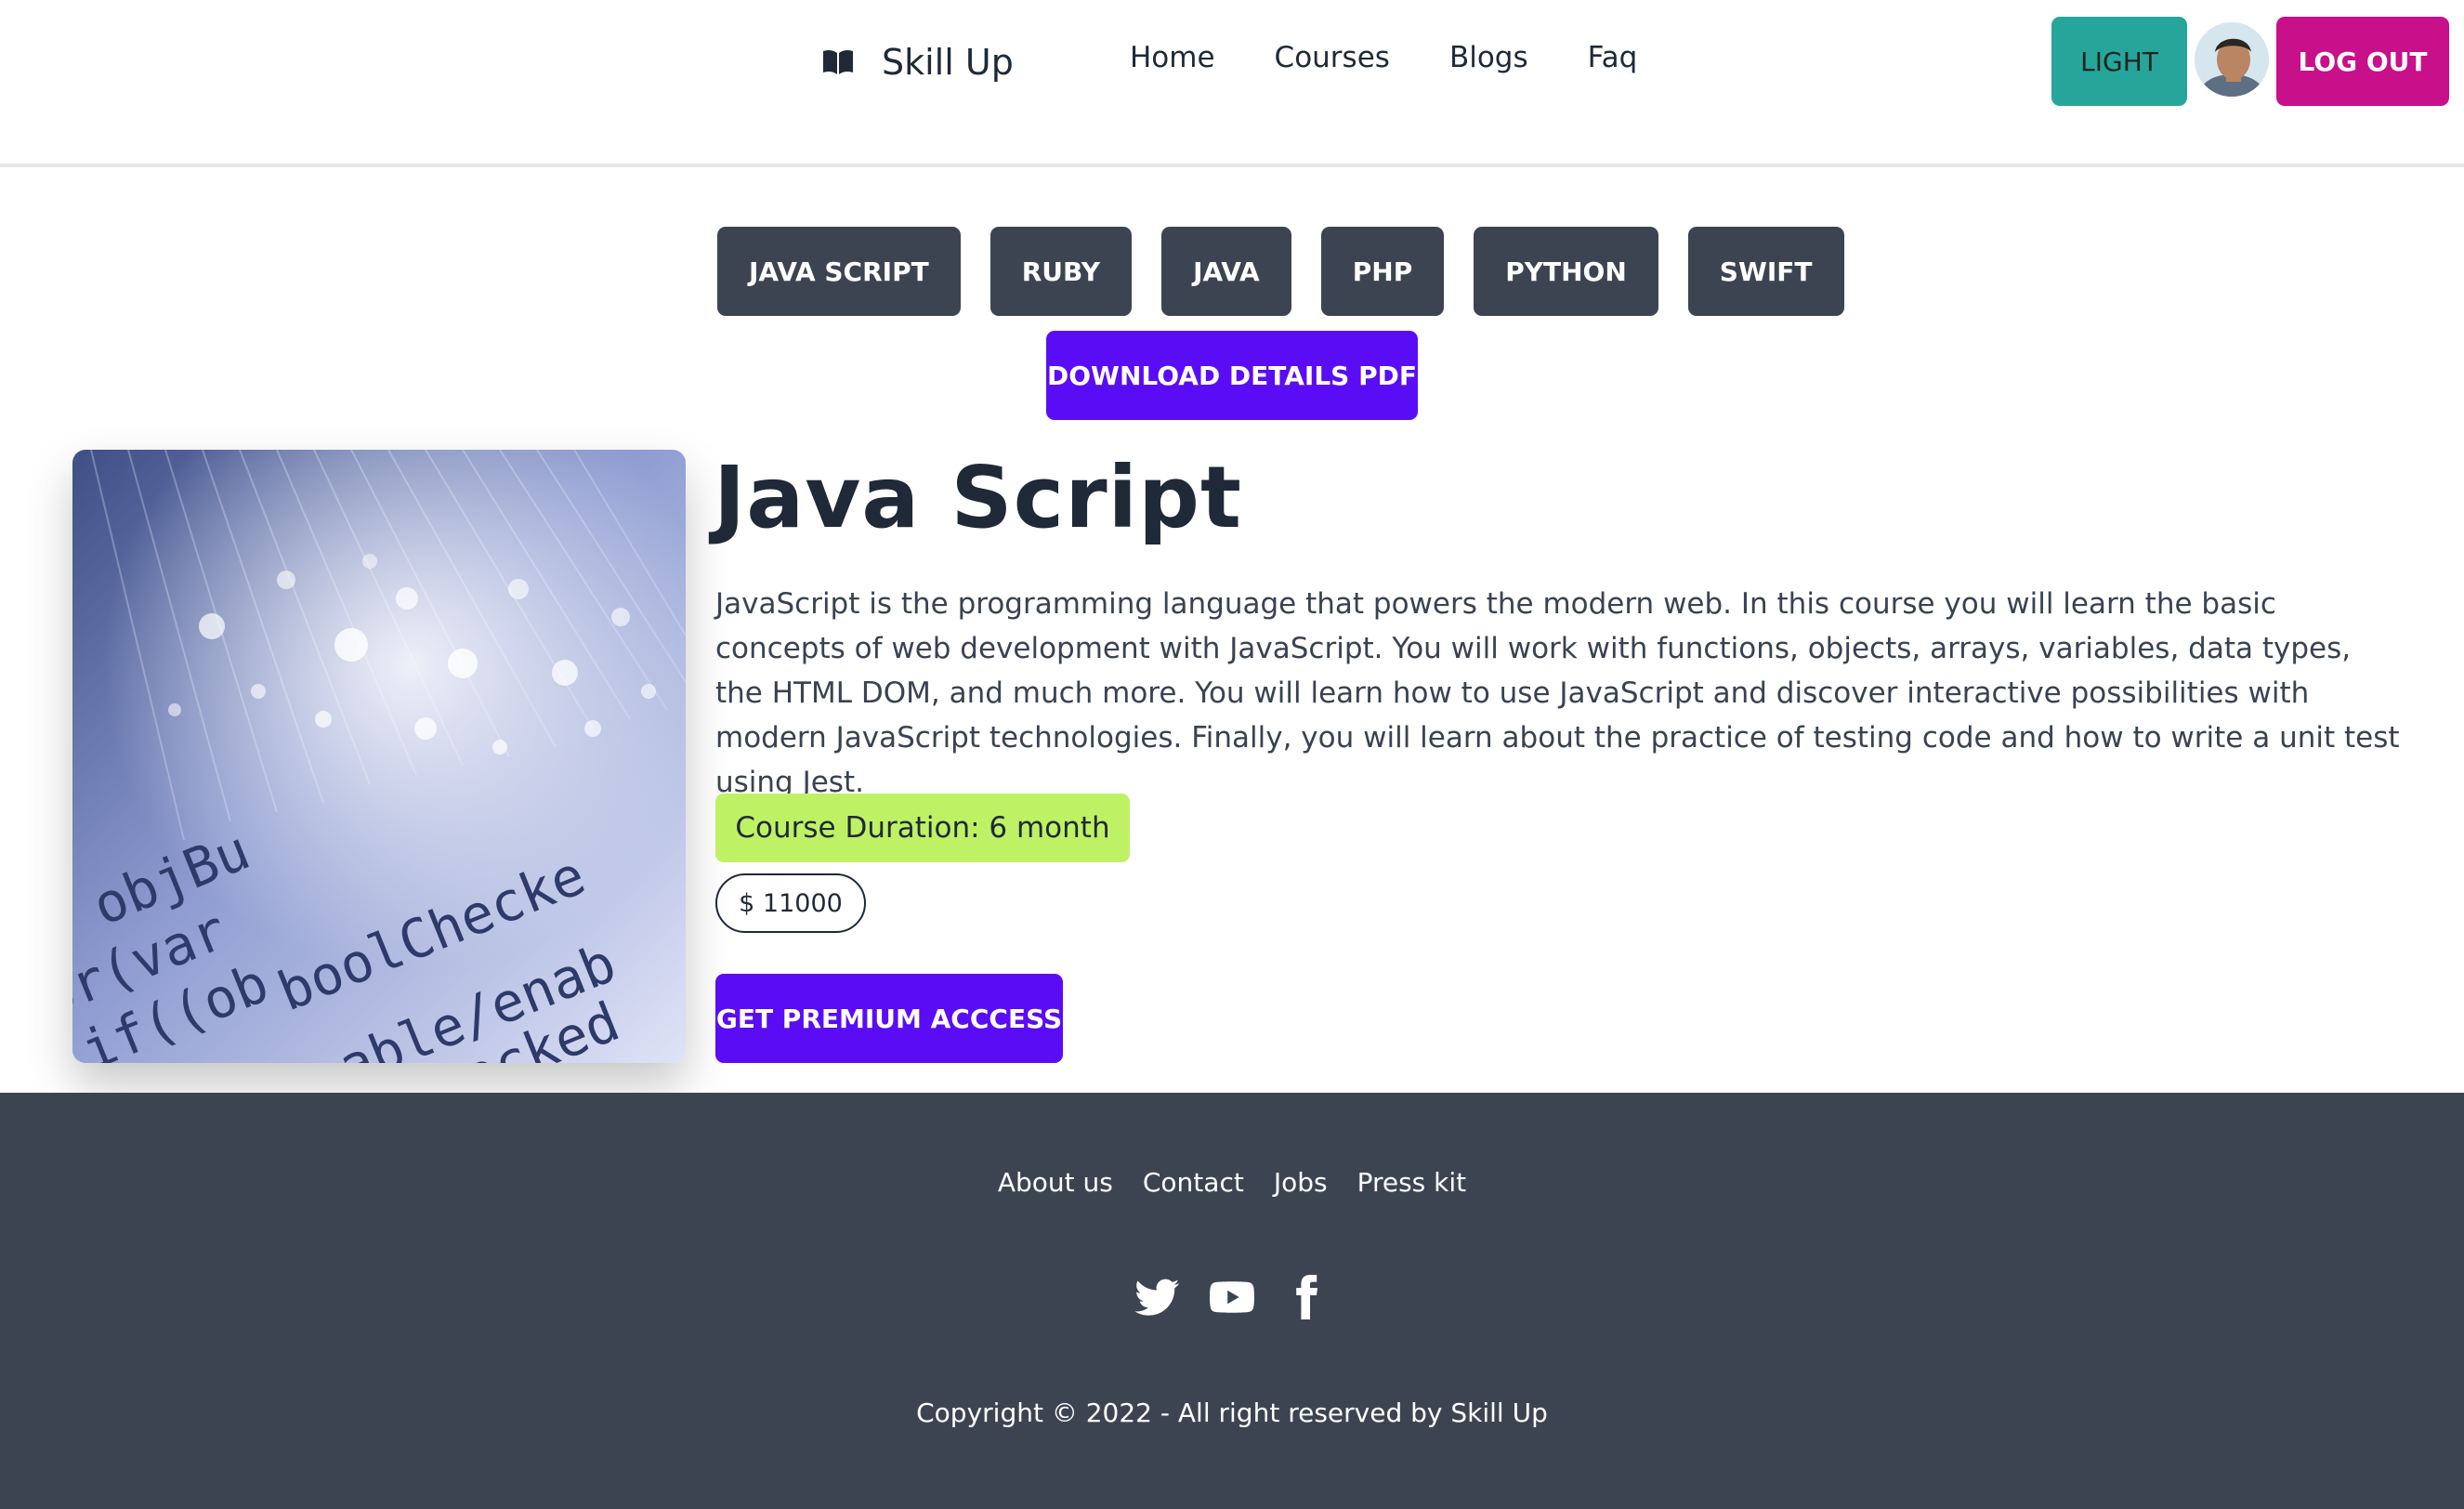 This screenshot has height=1509, width=2464. Describe the element at coordinates (1061, 271) in the screenshot. I see `category-ruby: RUBY` at that location.